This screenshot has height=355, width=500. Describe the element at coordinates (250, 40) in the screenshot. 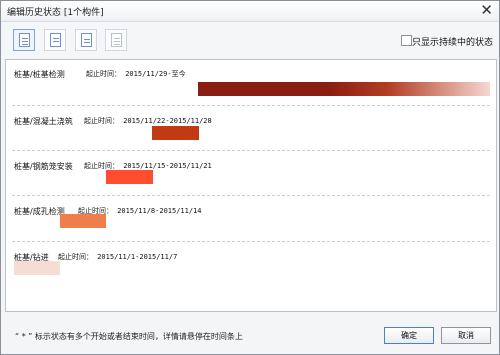

I see `toolbar: 只显示持续中的状态` at that location.